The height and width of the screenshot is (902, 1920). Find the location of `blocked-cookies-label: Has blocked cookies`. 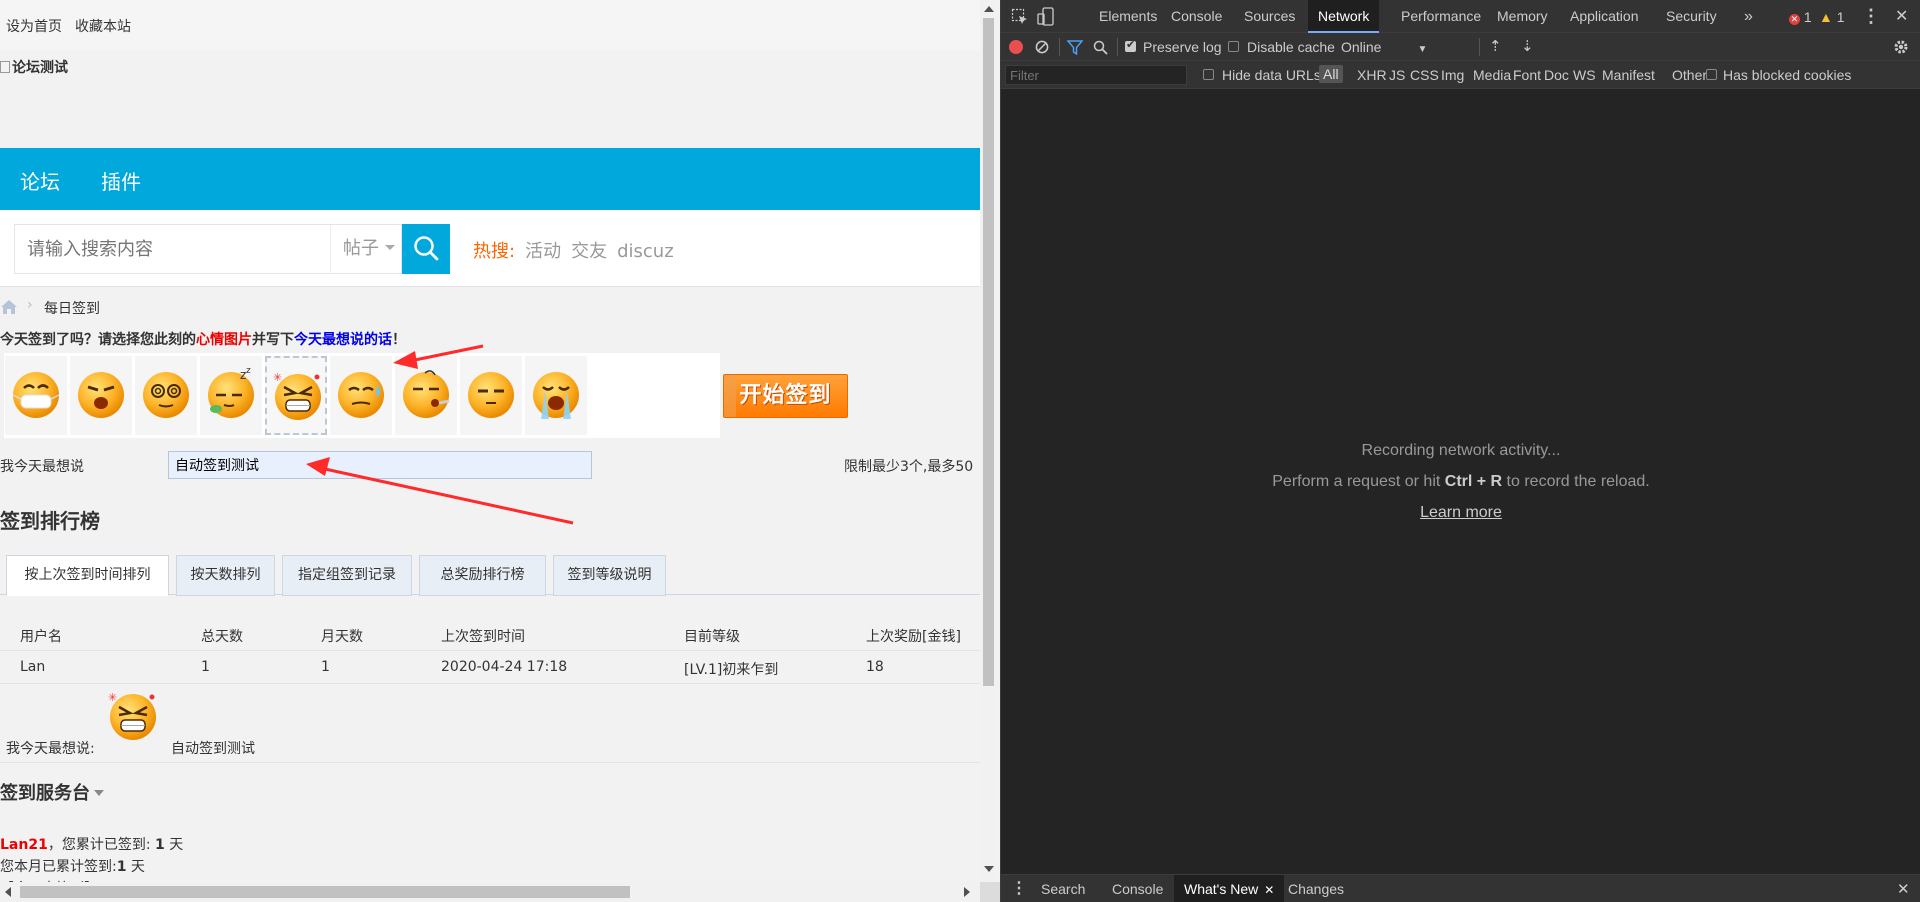

blocked-cookies-label: Has blocked cookies is located at coordinates (1787, 75).